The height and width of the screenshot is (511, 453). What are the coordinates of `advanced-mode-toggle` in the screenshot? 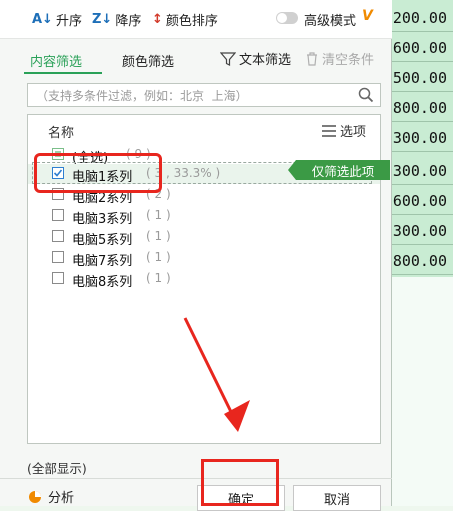 It's located at (287, 18).